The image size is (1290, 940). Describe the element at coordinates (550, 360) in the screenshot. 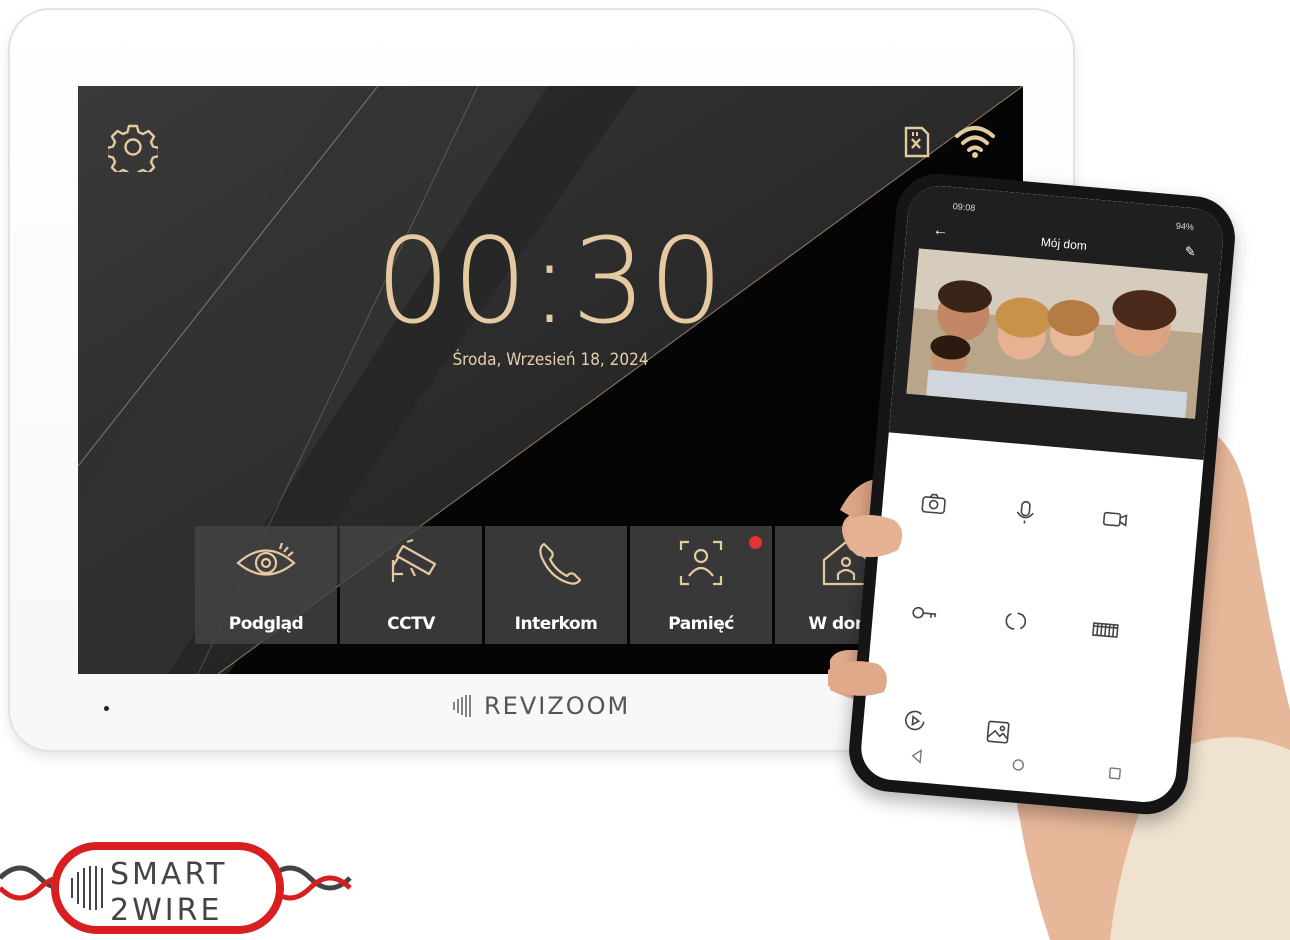

I see `clock-date: Środa, Wrzesień 18, 2024` at that location.